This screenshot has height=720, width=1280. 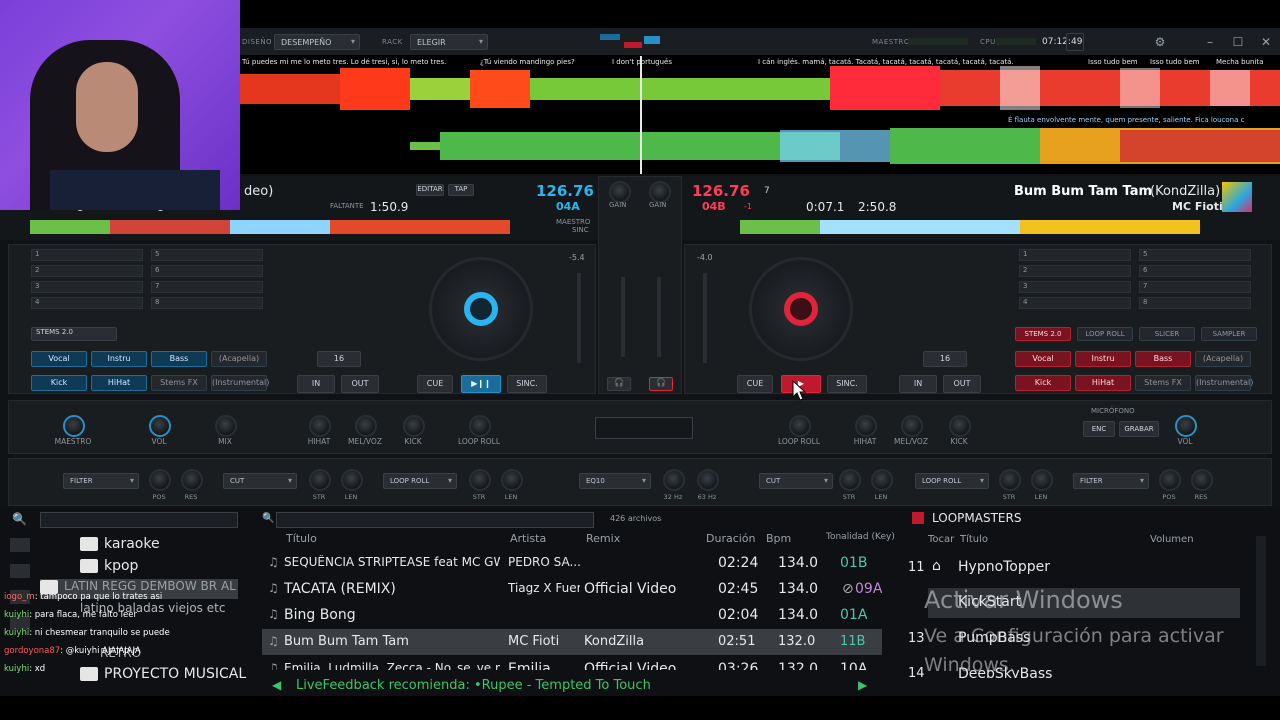 I want to click on pos-knob-right, so click(x=1170, y=480).